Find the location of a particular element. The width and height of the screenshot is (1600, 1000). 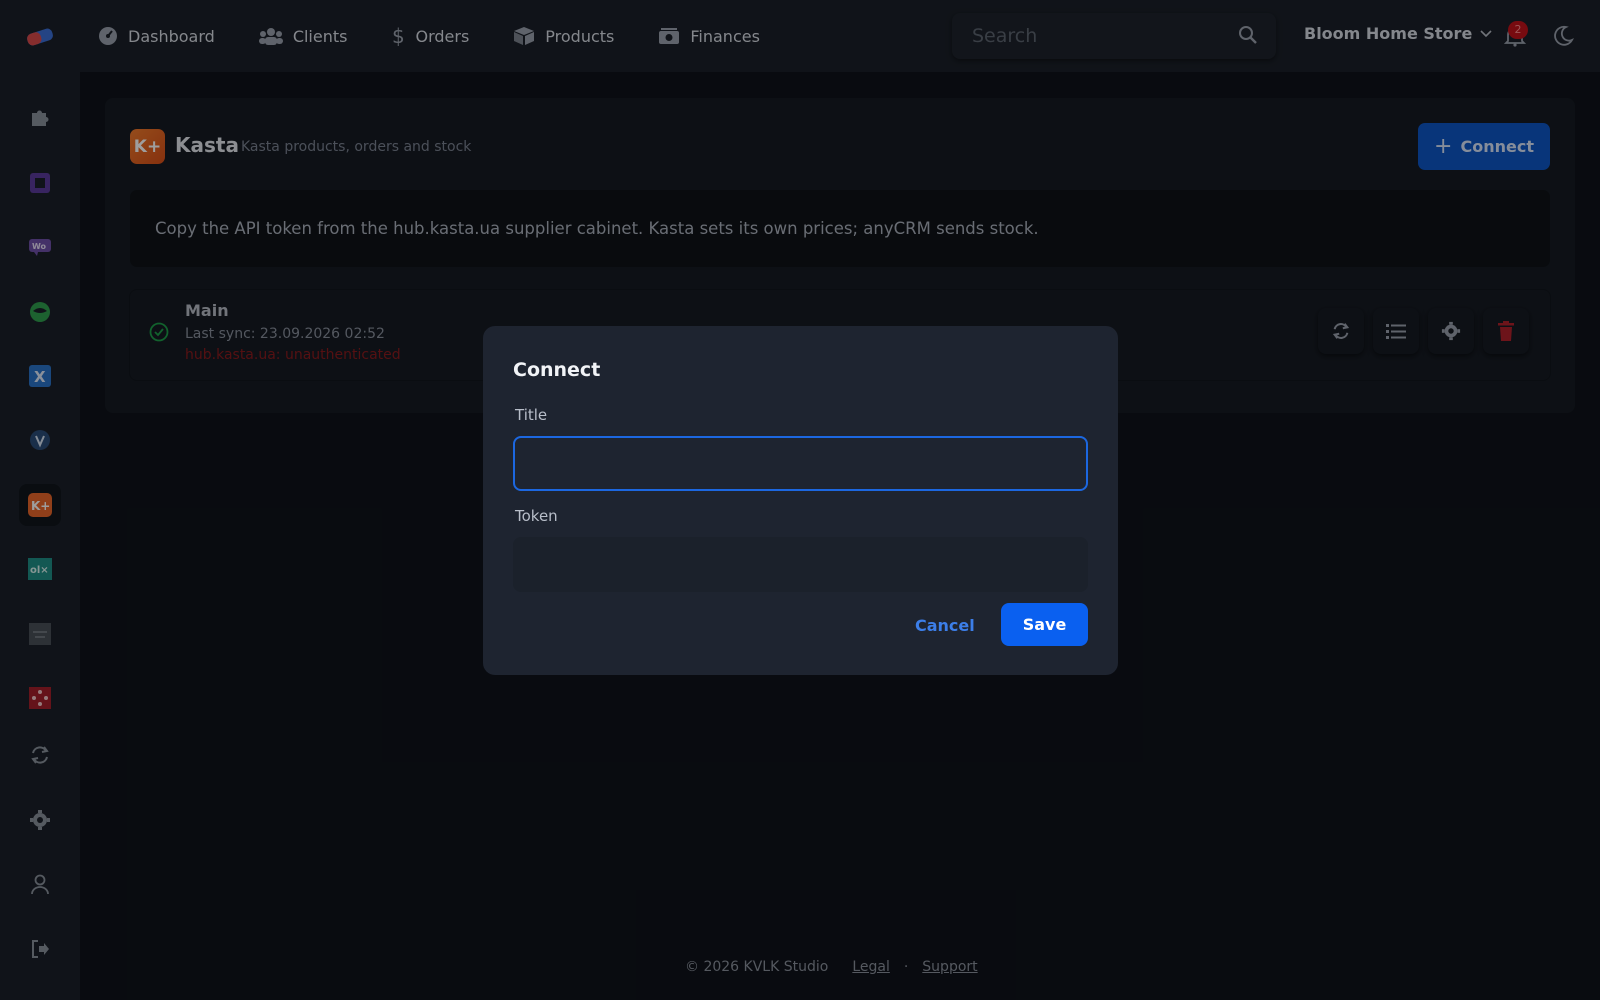

title-field-label: Title is located at coordinates (531, 415).